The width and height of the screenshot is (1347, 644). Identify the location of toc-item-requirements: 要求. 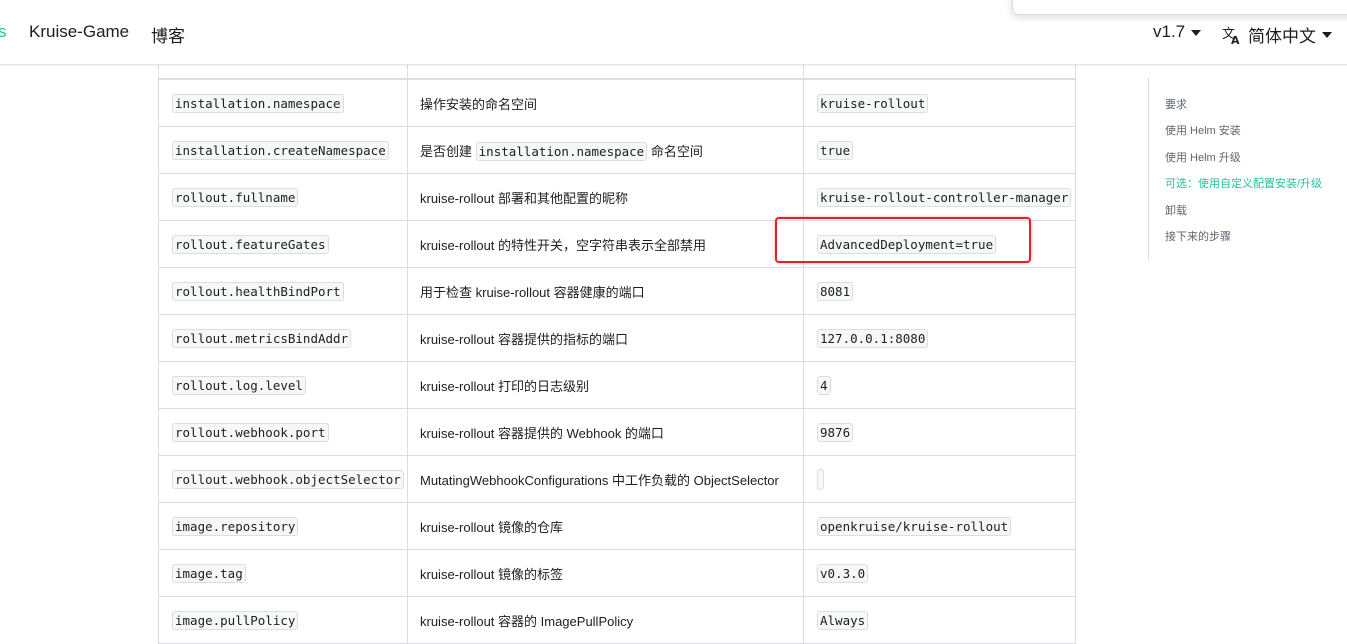
(1176, 104).